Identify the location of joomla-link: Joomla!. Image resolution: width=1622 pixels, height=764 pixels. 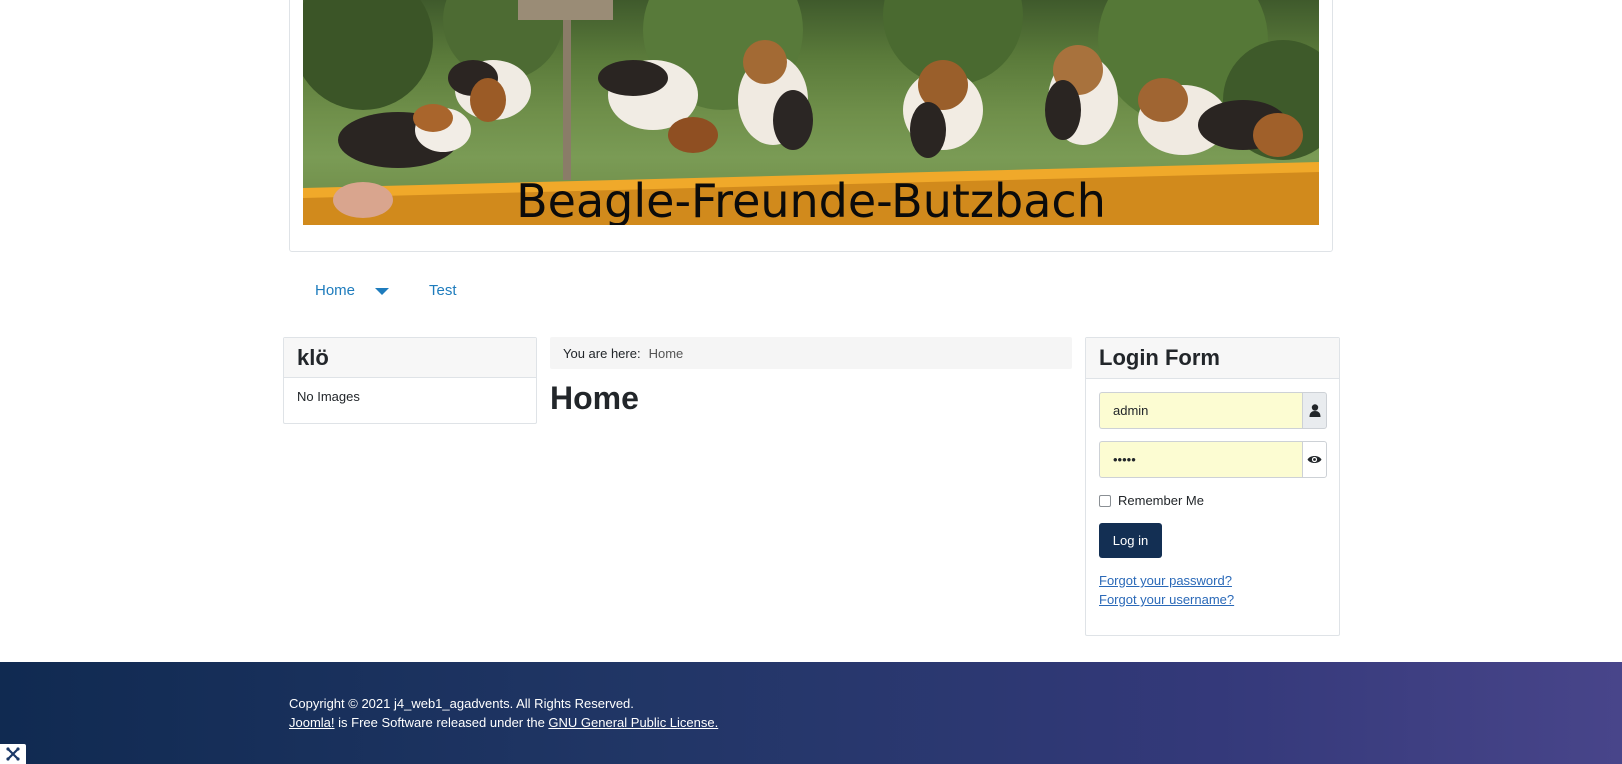
(312, 722).